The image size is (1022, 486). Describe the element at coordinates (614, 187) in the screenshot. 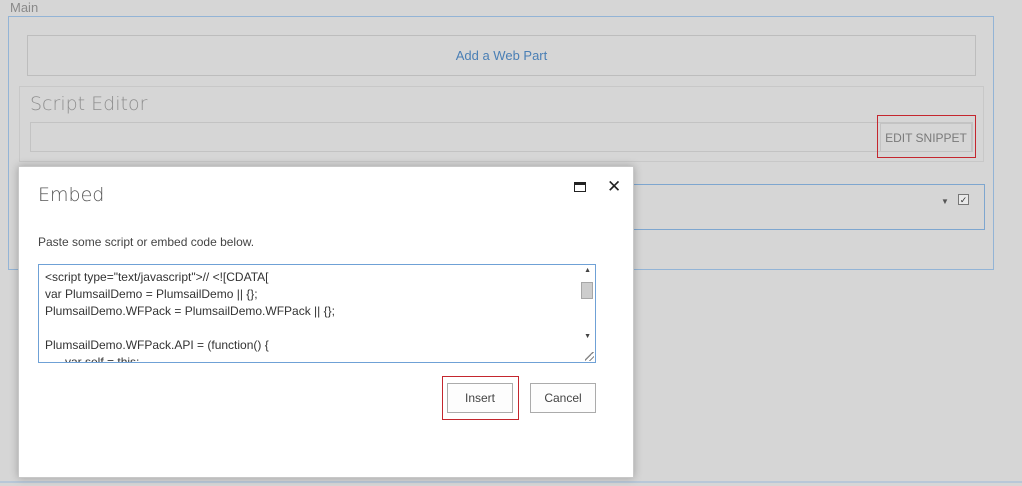

I see `close-icon: ✕` at that location.